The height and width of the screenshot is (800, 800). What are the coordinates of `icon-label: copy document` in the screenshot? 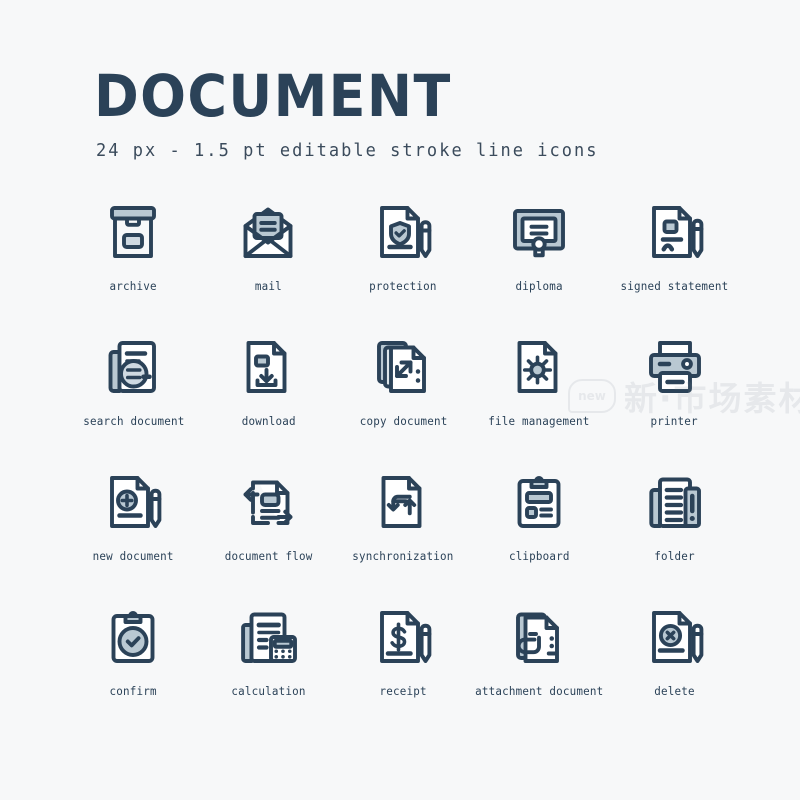 It's located at (403, 421).